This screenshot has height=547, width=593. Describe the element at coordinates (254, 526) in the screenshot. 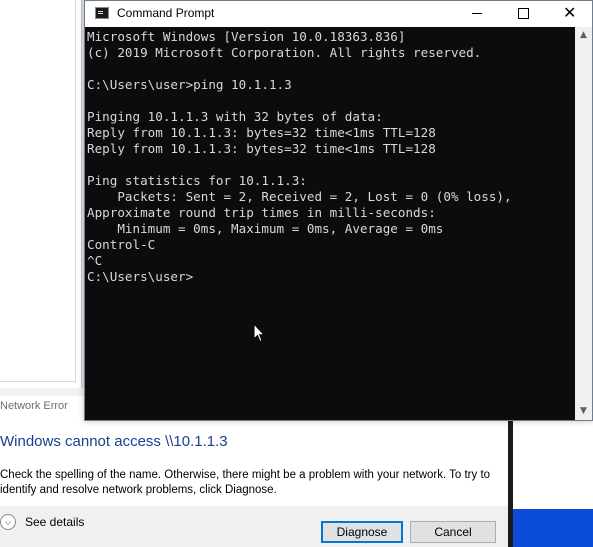

I see `dialog-footer: ⌵ See details Diagnose Cancel` at that location.